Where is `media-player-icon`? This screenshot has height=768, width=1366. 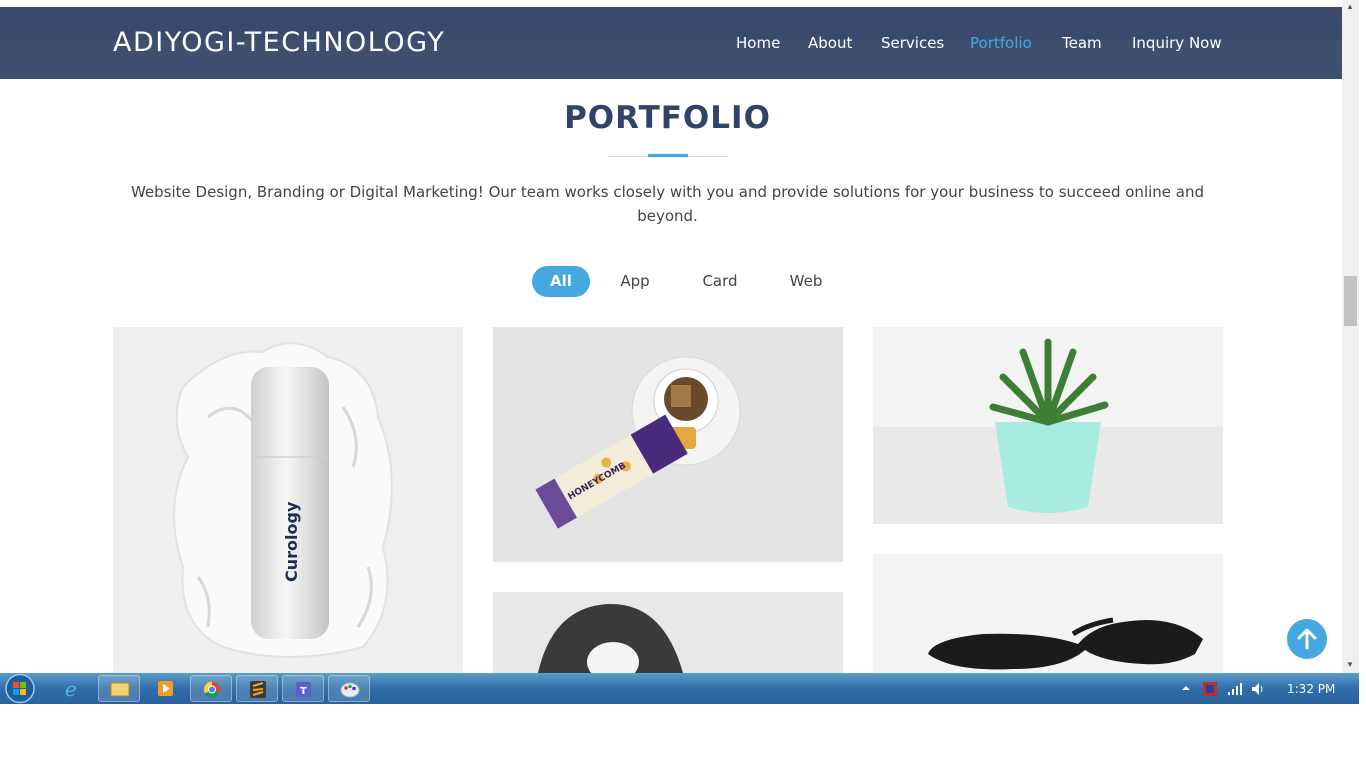 media-player-icon is located at coordinates (165, 688).